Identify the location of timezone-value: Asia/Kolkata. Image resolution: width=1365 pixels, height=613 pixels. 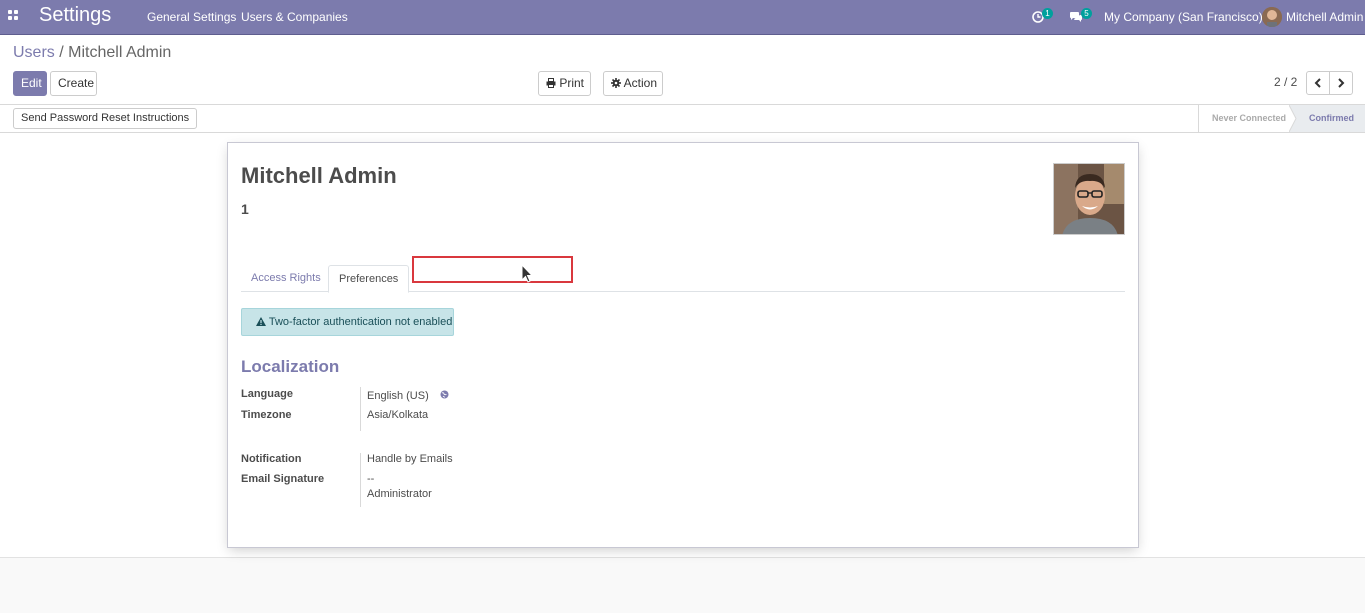
(397, 415).